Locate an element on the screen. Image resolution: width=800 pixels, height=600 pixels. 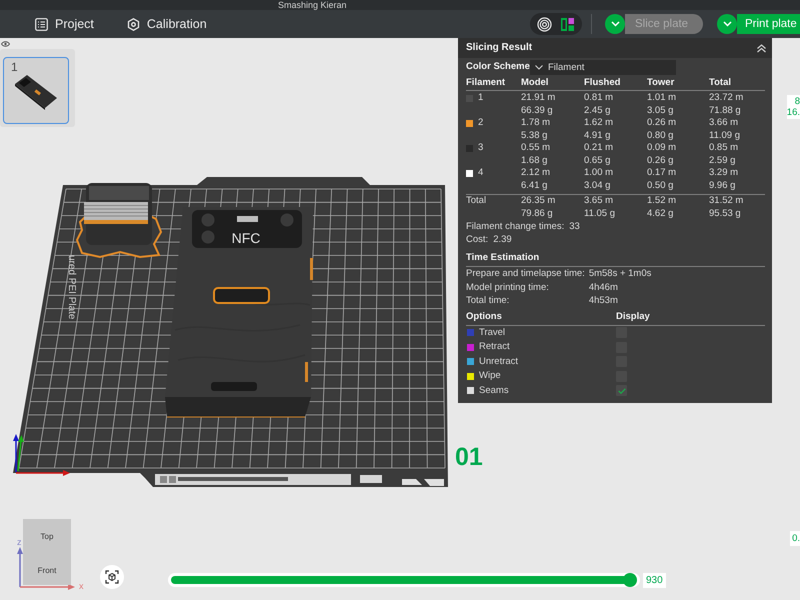
weight-value: 4.62 g is located at coordinates (660, 214).